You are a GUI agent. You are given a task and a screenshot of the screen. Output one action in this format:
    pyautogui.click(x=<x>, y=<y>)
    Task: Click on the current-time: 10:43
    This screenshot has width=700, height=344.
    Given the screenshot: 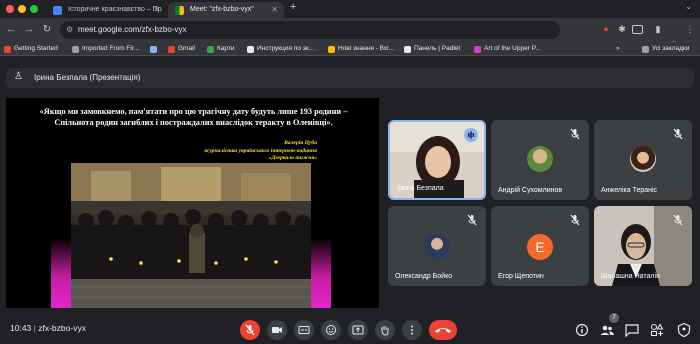 What is the action you would take?
    pyautogui.click(x=21, y=328)
    